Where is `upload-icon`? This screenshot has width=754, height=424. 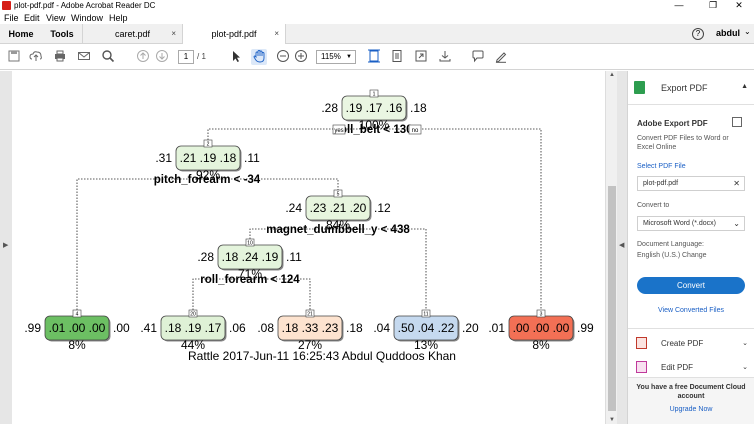 upload-icon is located at coordinates (36, 57).